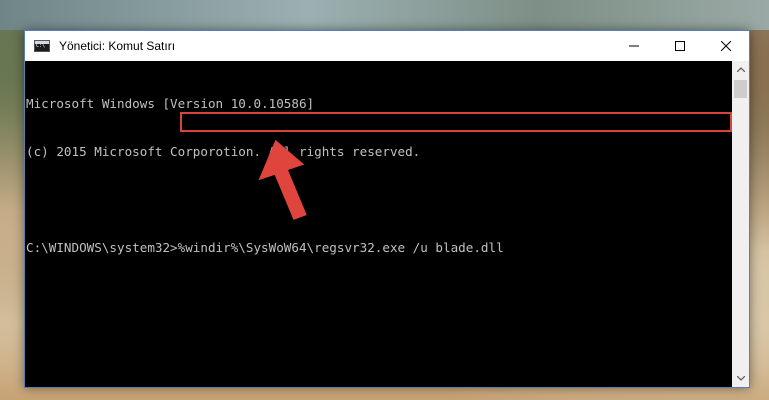 The height and width of the screenshot is (400, 769). I want to click on minimize-button, so click(634, 46).